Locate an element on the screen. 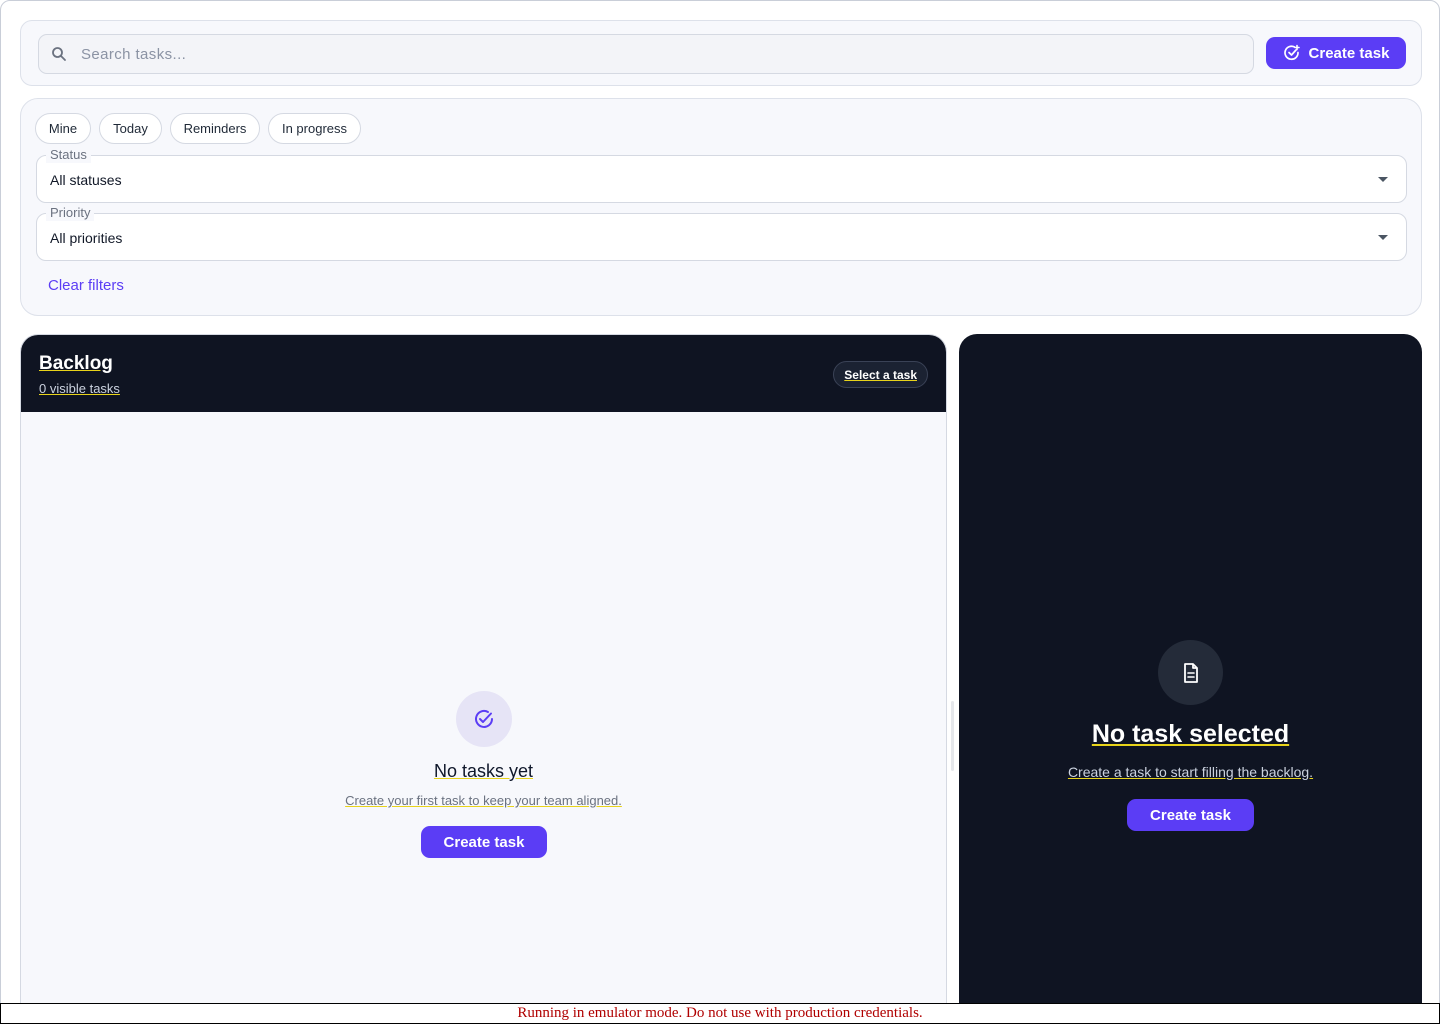 The image size is (1440, 1024). search-icon is located at coordinates (59, 54).